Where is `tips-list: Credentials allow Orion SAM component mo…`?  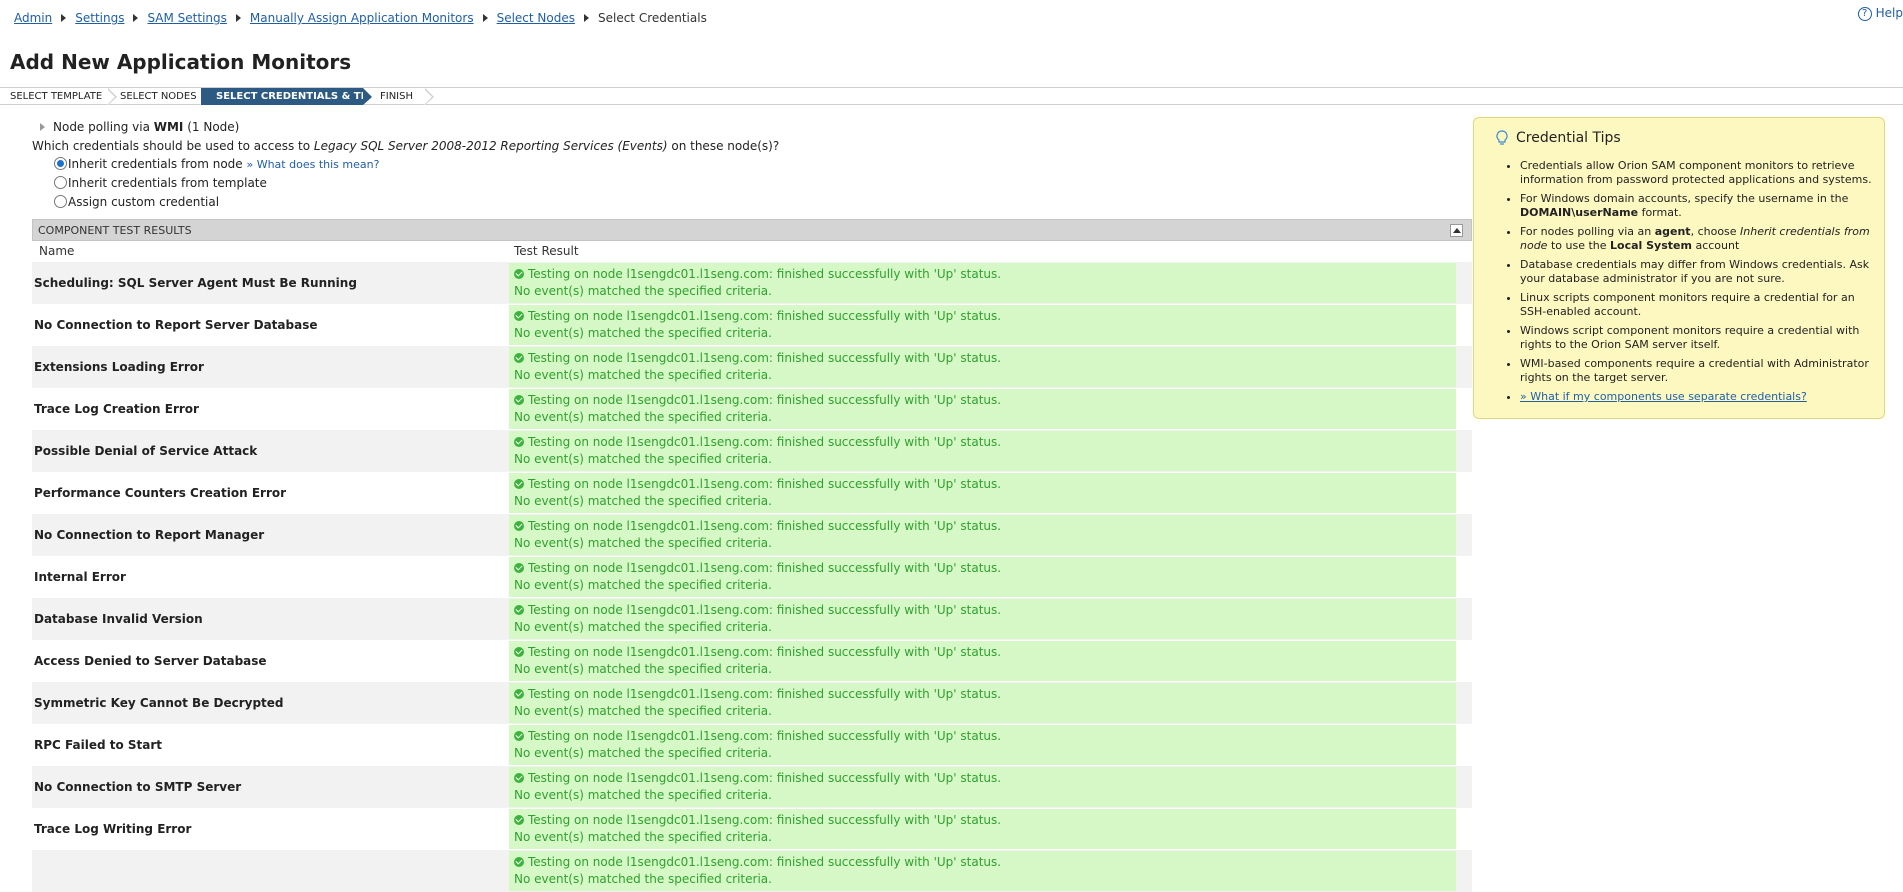 tips-list: Credentials allow Orion SAM component mo… is located at coordinates (1684, 281).